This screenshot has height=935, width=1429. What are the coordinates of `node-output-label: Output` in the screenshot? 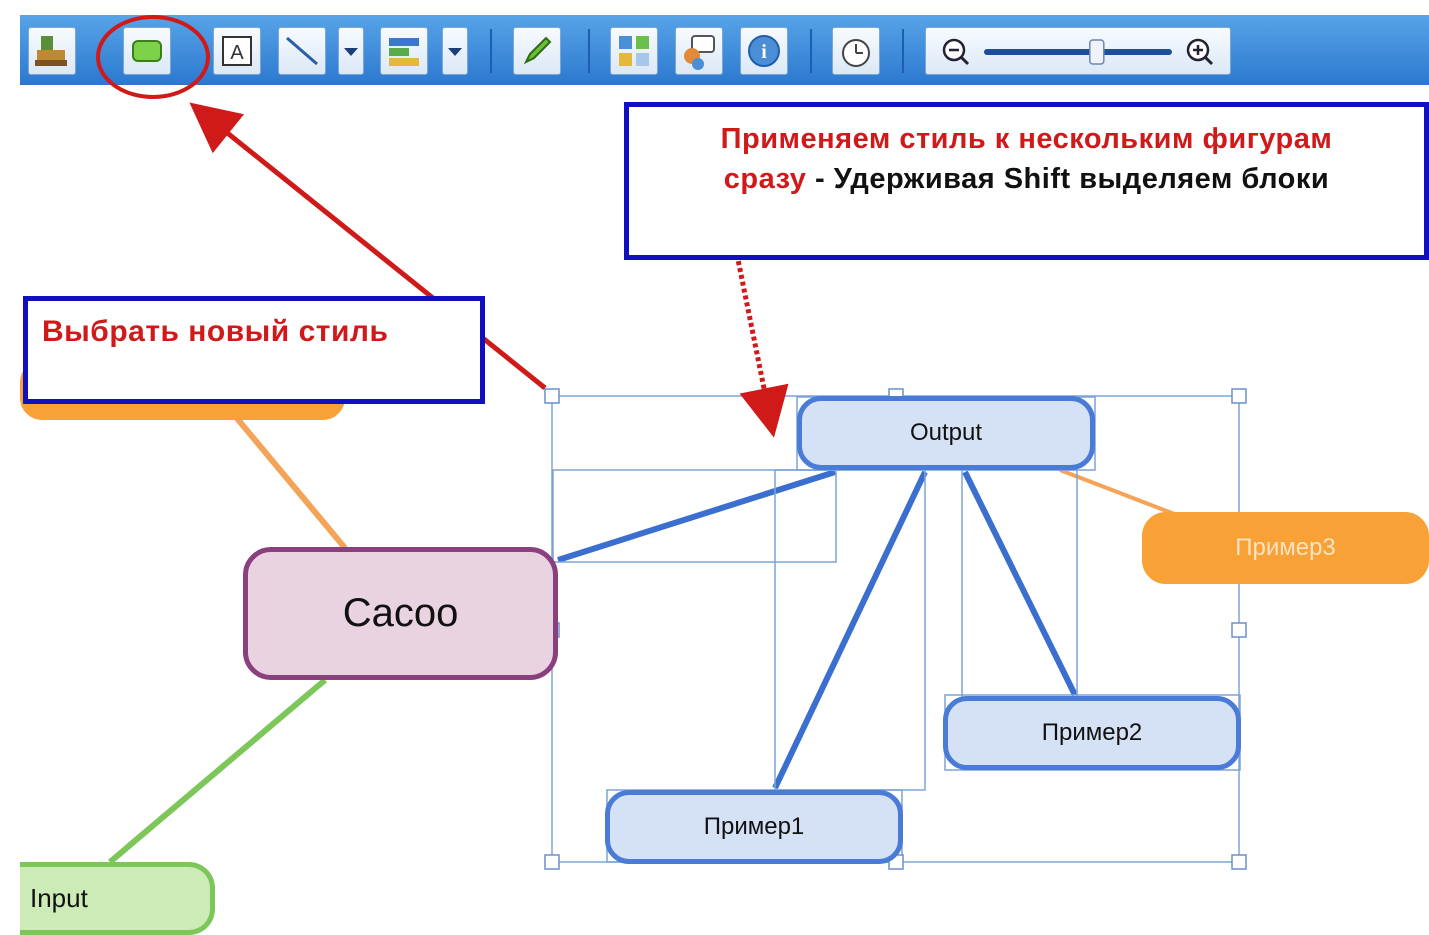 It's located at (946, 432).